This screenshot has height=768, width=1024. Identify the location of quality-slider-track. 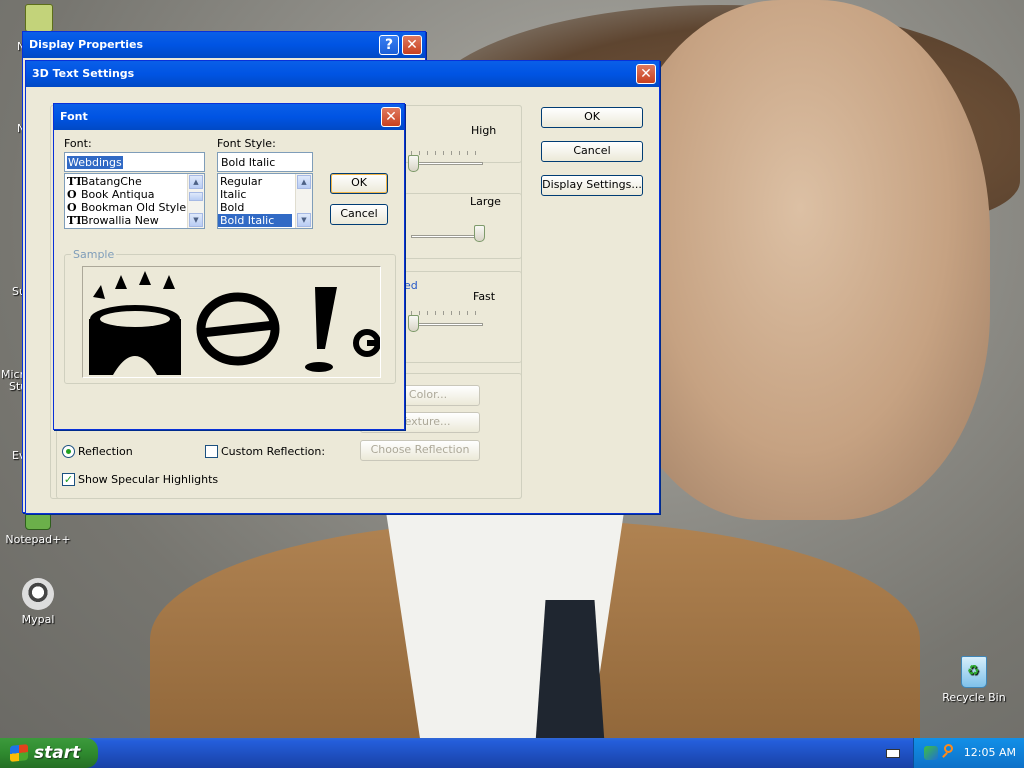
(447, 163).